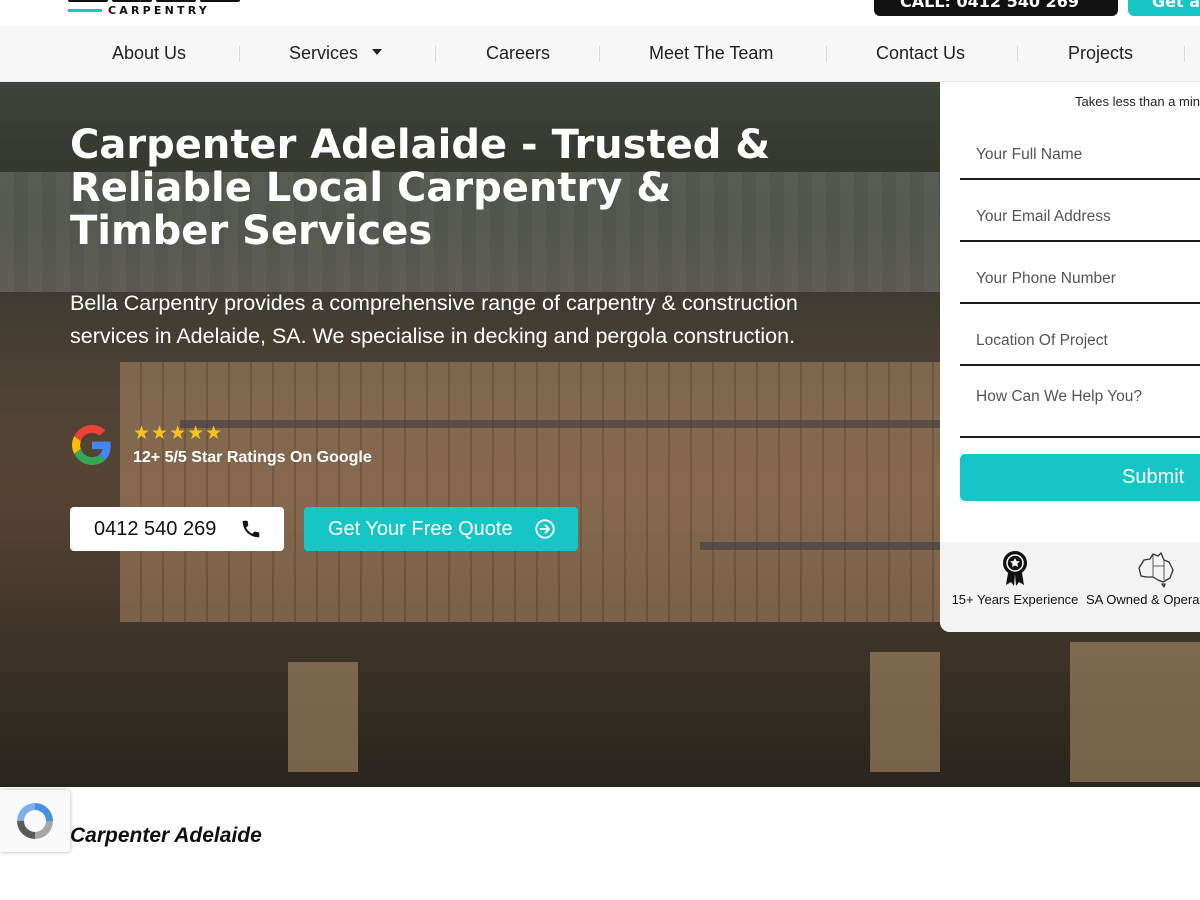 The width and height of the screenshot is (1200, 900). What do you see at coordinates (166, 835) in the screenshot?
I see `page-subtitle: Carpenter Adelaide` at bounding box center [166, 835].